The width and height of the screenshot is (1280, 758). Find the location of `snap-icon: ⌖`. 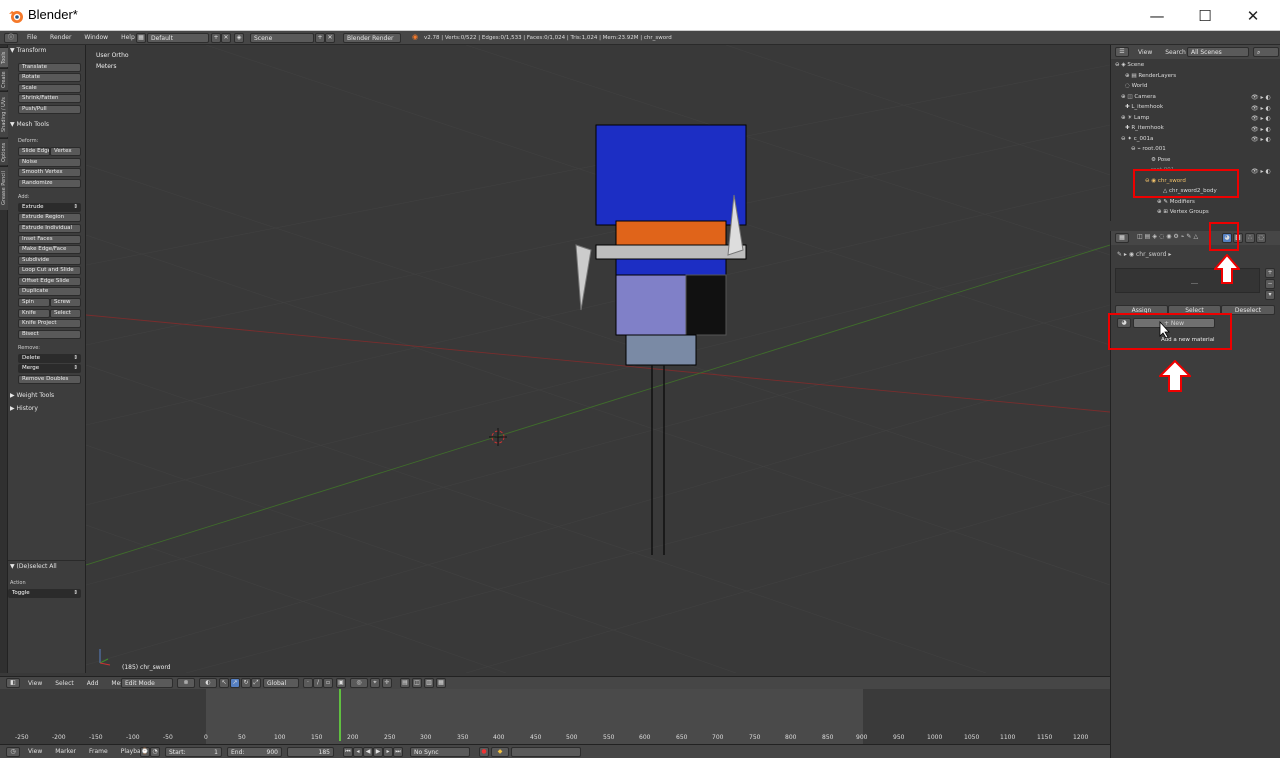

snap-icon: ⌖ is located at coordinates (375, 683).